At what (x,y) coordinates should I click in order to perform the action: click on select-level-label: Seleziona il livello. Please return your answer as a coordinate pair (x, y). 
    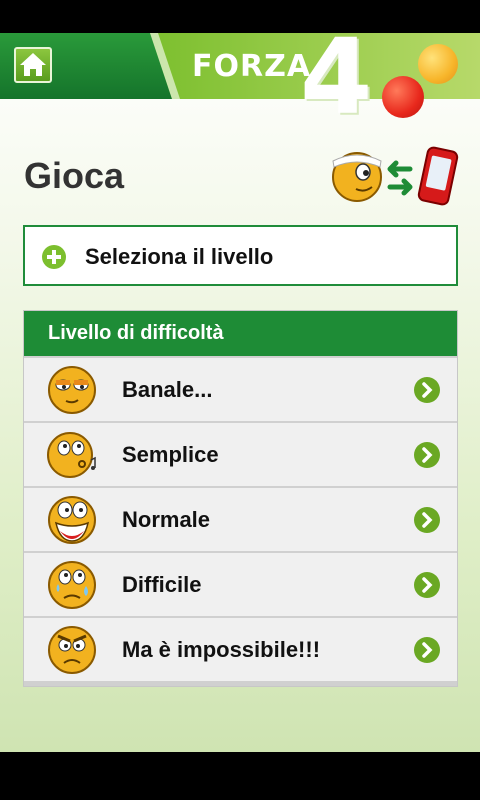
    Looking at the image, I should click on (179, 256).